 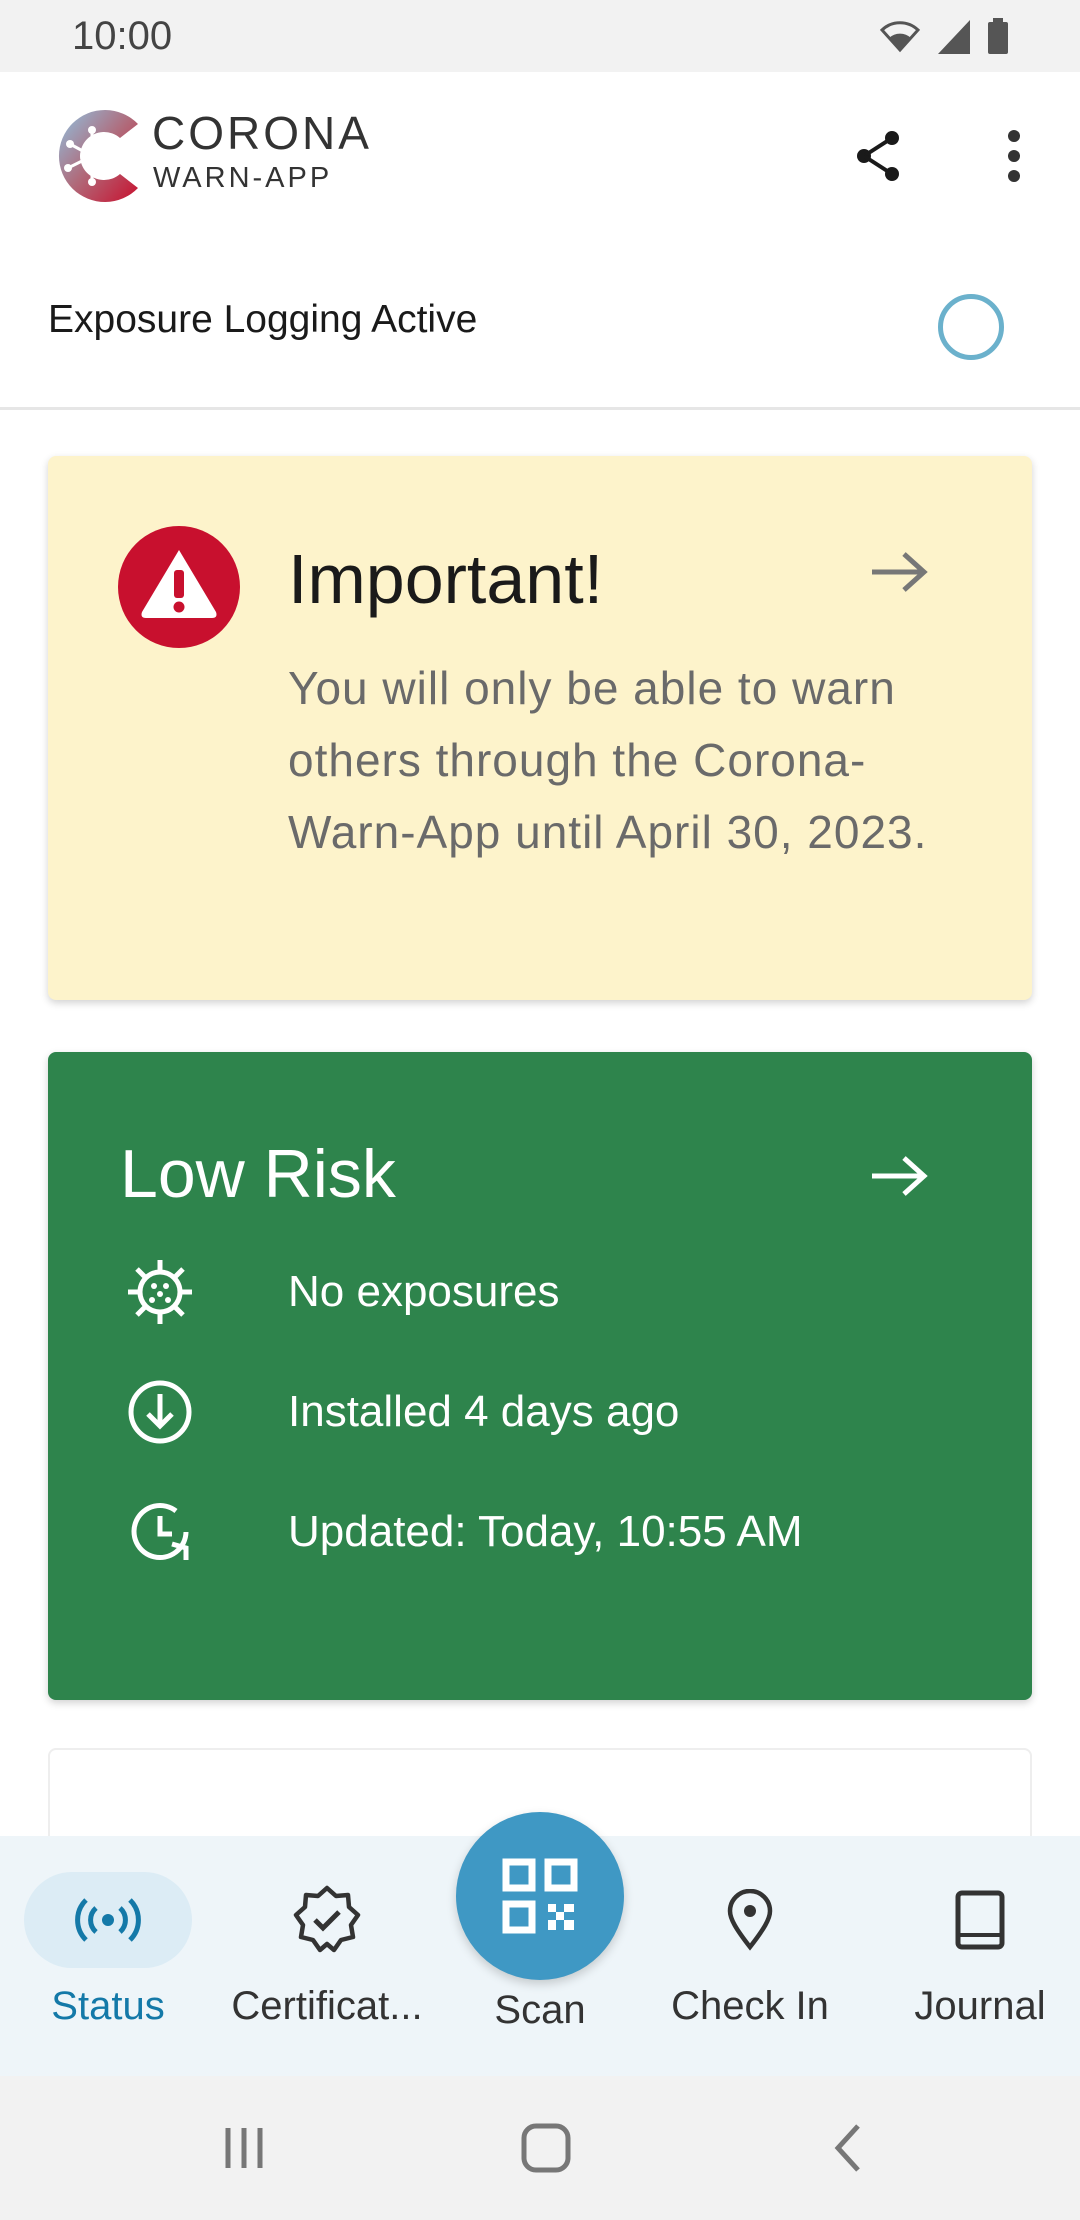 What do you see at coordinates (262, 133) in the screenshot?
I see `logo-title: CORONA` at bounding box center [262, 133].